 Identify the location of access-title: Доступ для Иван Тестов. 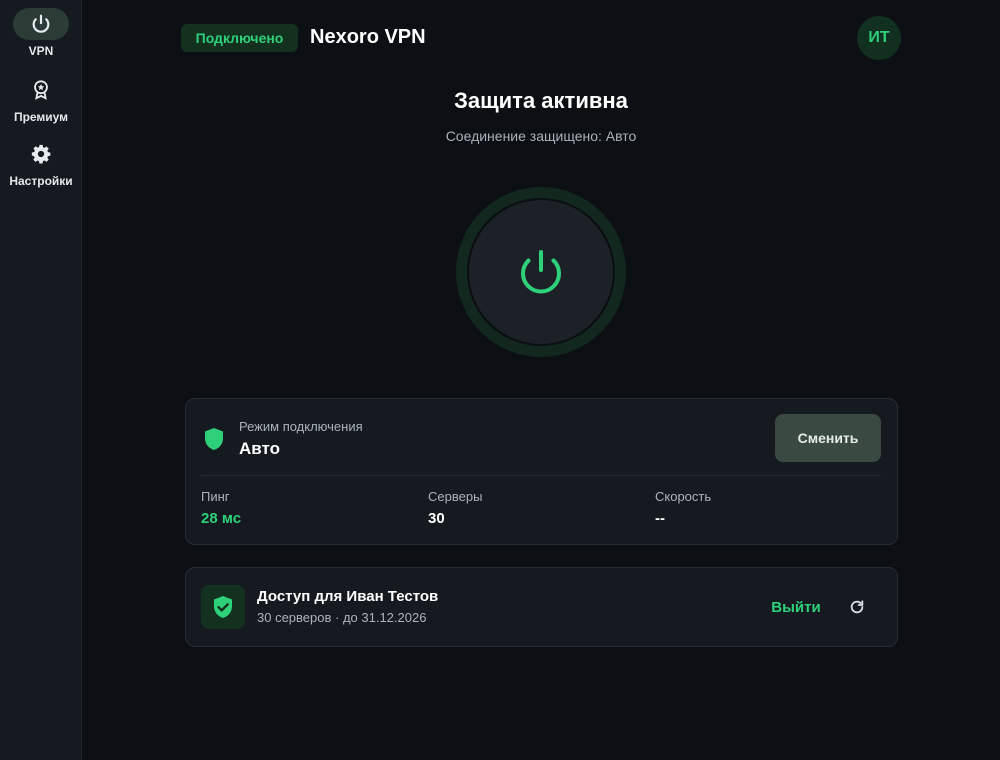
(348, 596).